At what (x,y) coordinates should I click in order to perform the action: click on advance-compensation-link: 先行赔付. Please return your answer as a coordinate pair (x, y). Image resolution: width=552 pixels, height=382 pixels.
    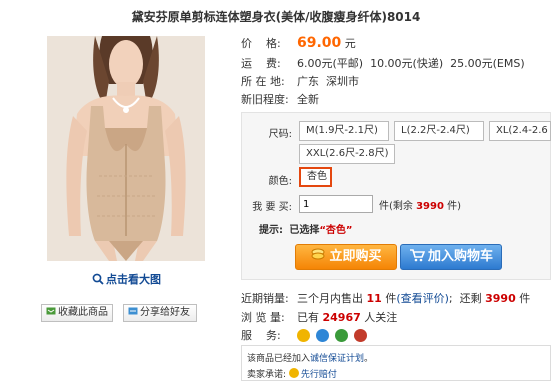
    Looking at the image, I should click on (319, 375).